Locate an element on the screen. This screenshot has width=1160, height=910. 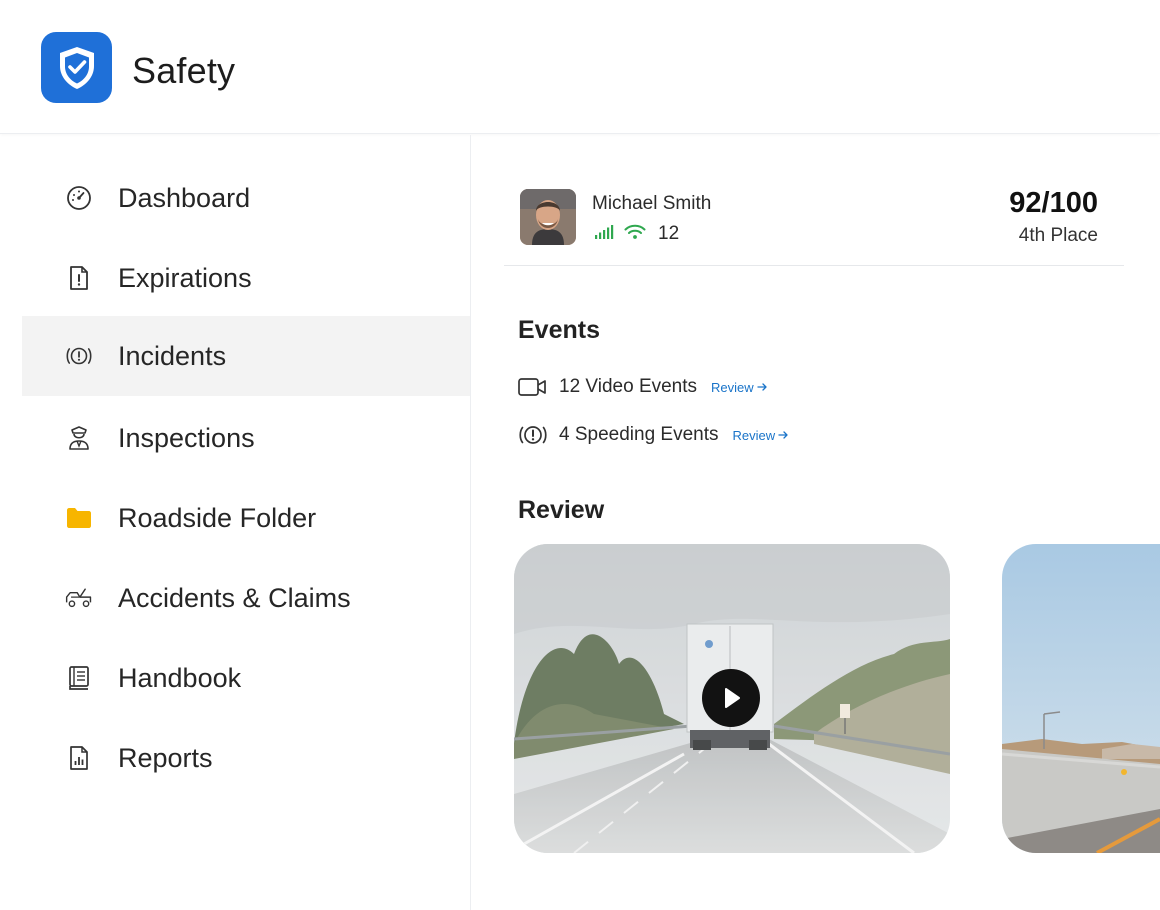
event-label: 12 Video Events is located at coordinates (628, 386).